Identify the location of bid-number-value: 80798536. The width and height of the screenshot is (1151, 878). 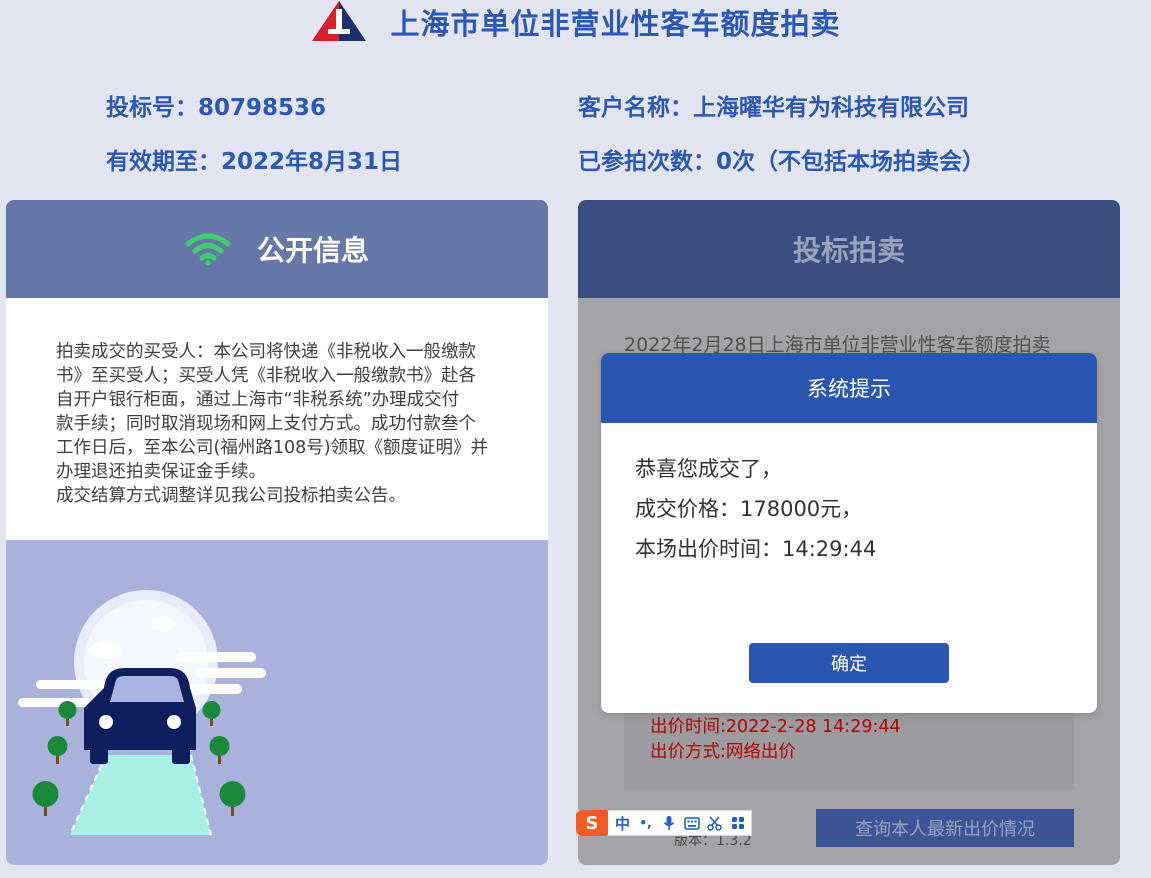
(262, 108).